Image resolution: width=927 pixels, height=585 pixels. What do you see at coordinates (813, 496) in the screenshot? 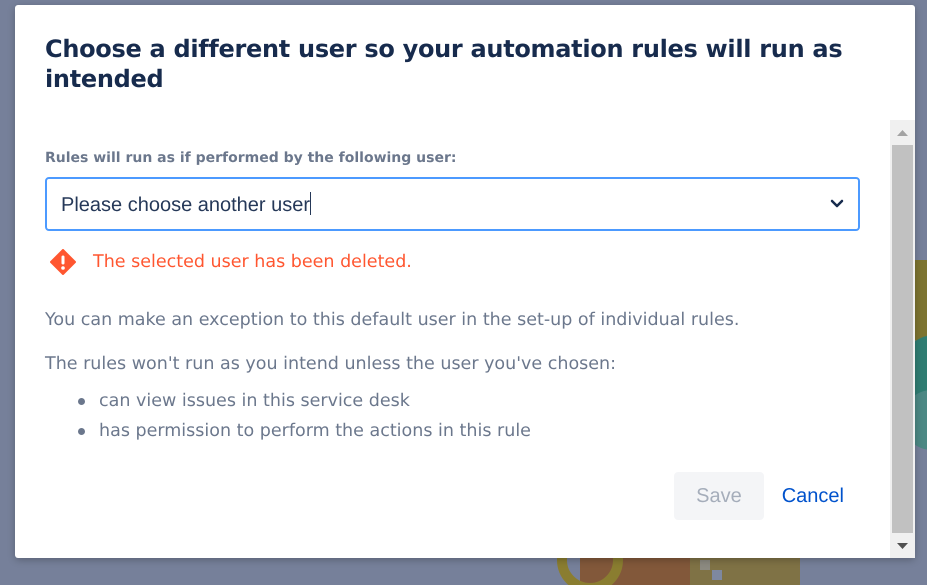
I see `cancel-button: Cancel` at bounding box center [813, 496].